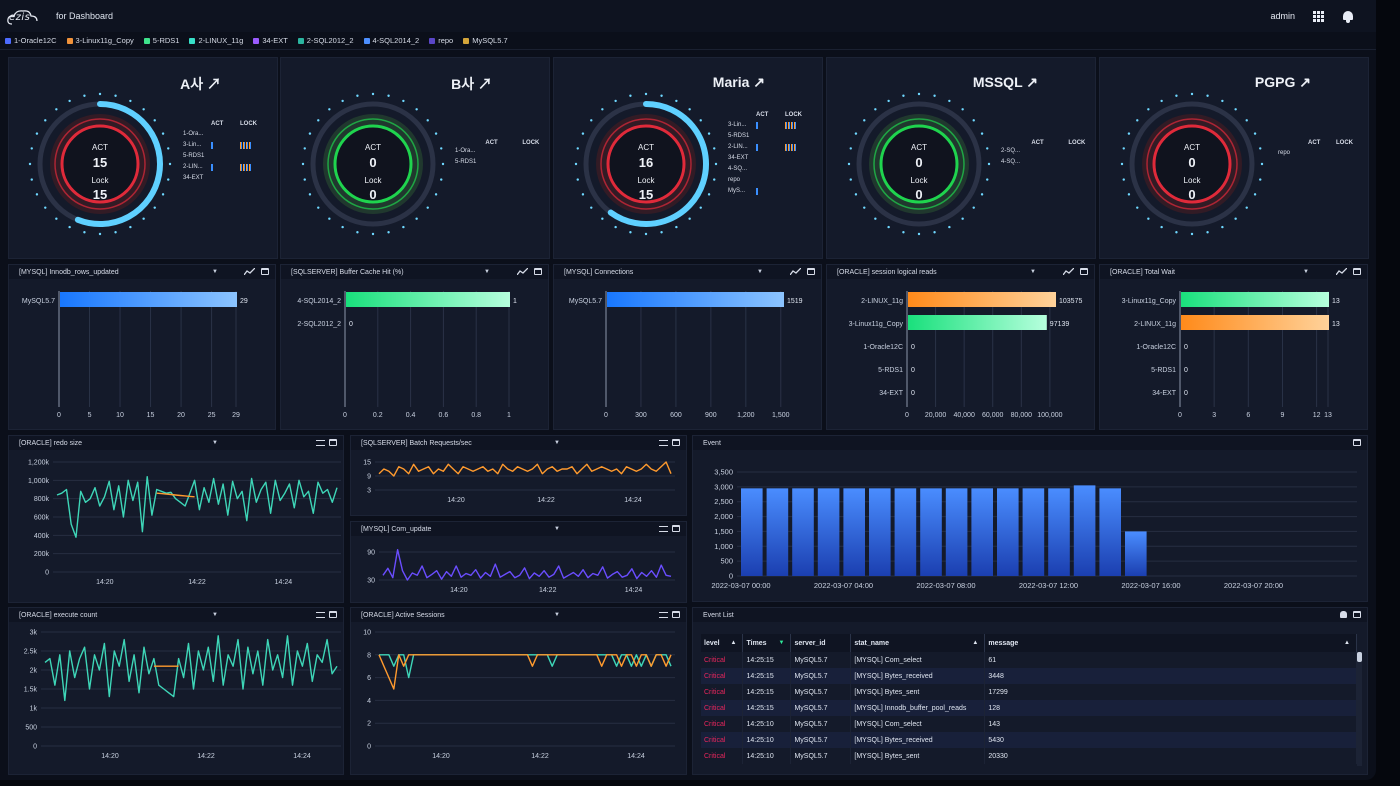 This screenshot has height=786, width=1400. What do you see at coordinates (31, 40) in the screenshot?
I see `filter-item: 1-Oracle12C` at bounding box center [31, 40].